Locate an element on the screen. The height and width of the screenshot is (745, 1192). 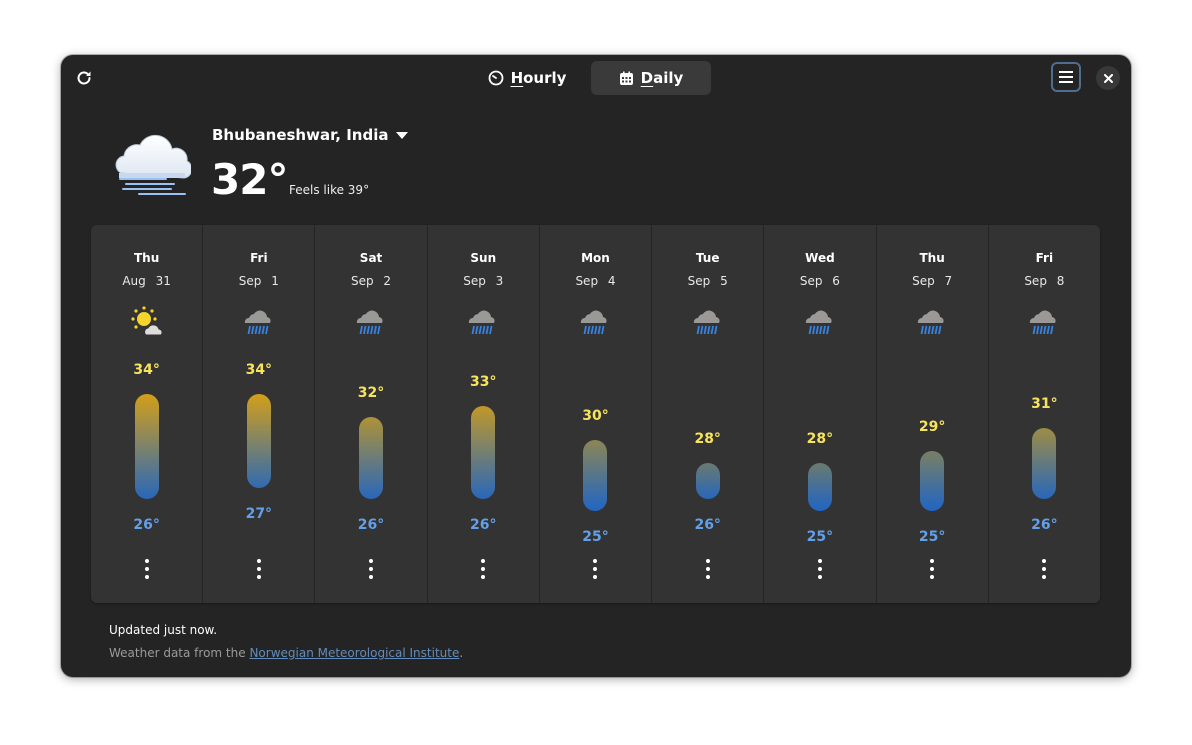
attribution-suffix: . is located at coordinates (461, 653).